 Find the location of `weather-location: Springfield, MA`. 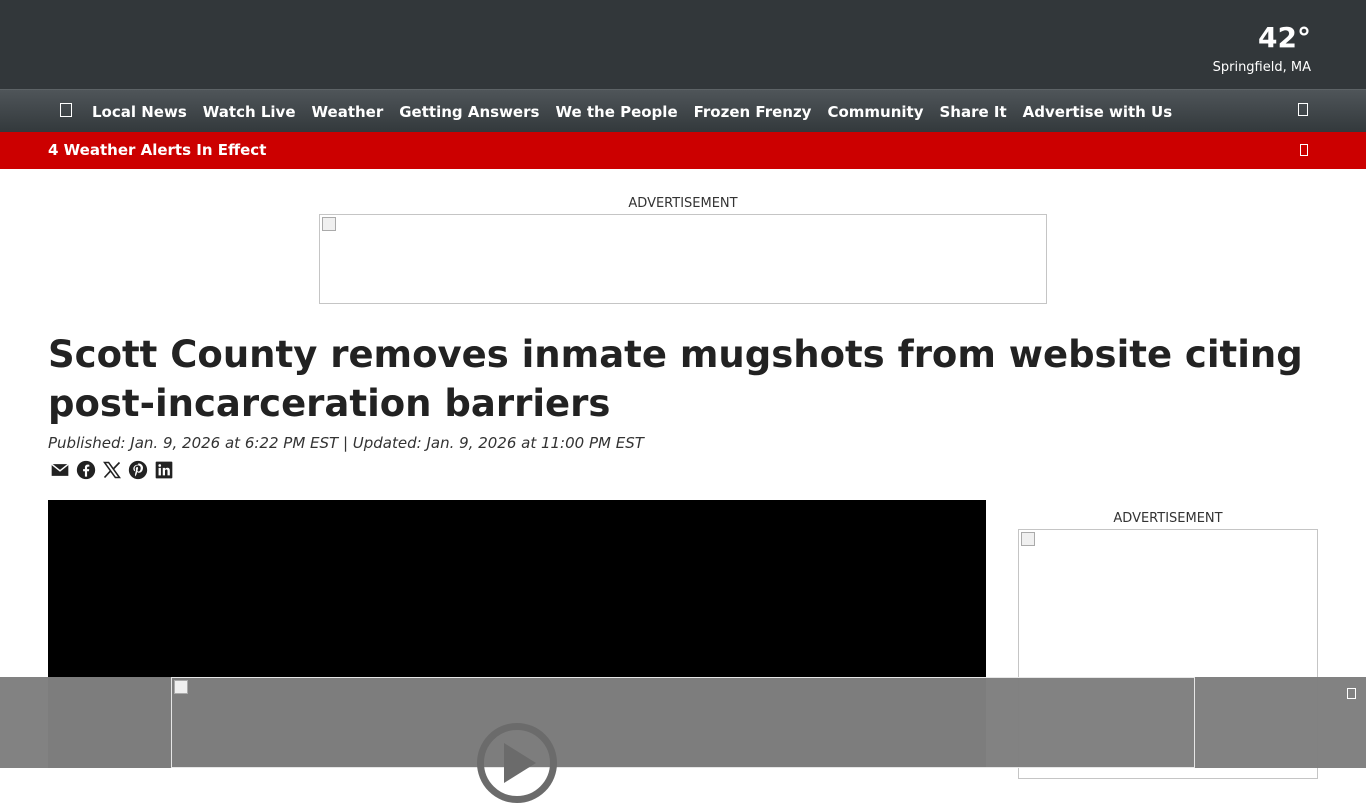

weather-location: Springfield, MA is located at coordinates (1261, 67).